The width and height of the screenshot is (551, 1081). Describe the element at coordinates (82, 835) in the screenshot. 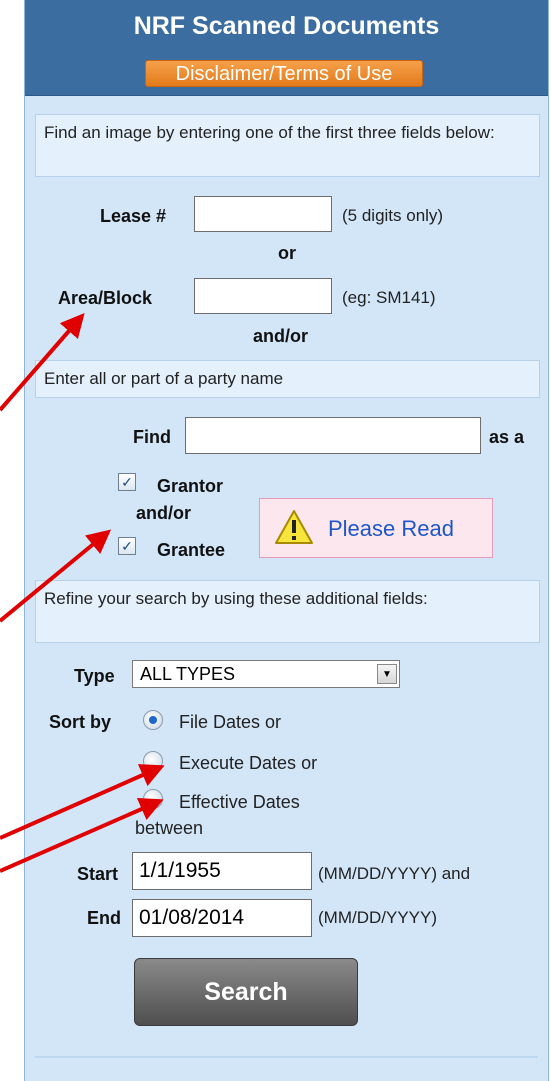

I see `arrow-to-effective-dates` at that location.